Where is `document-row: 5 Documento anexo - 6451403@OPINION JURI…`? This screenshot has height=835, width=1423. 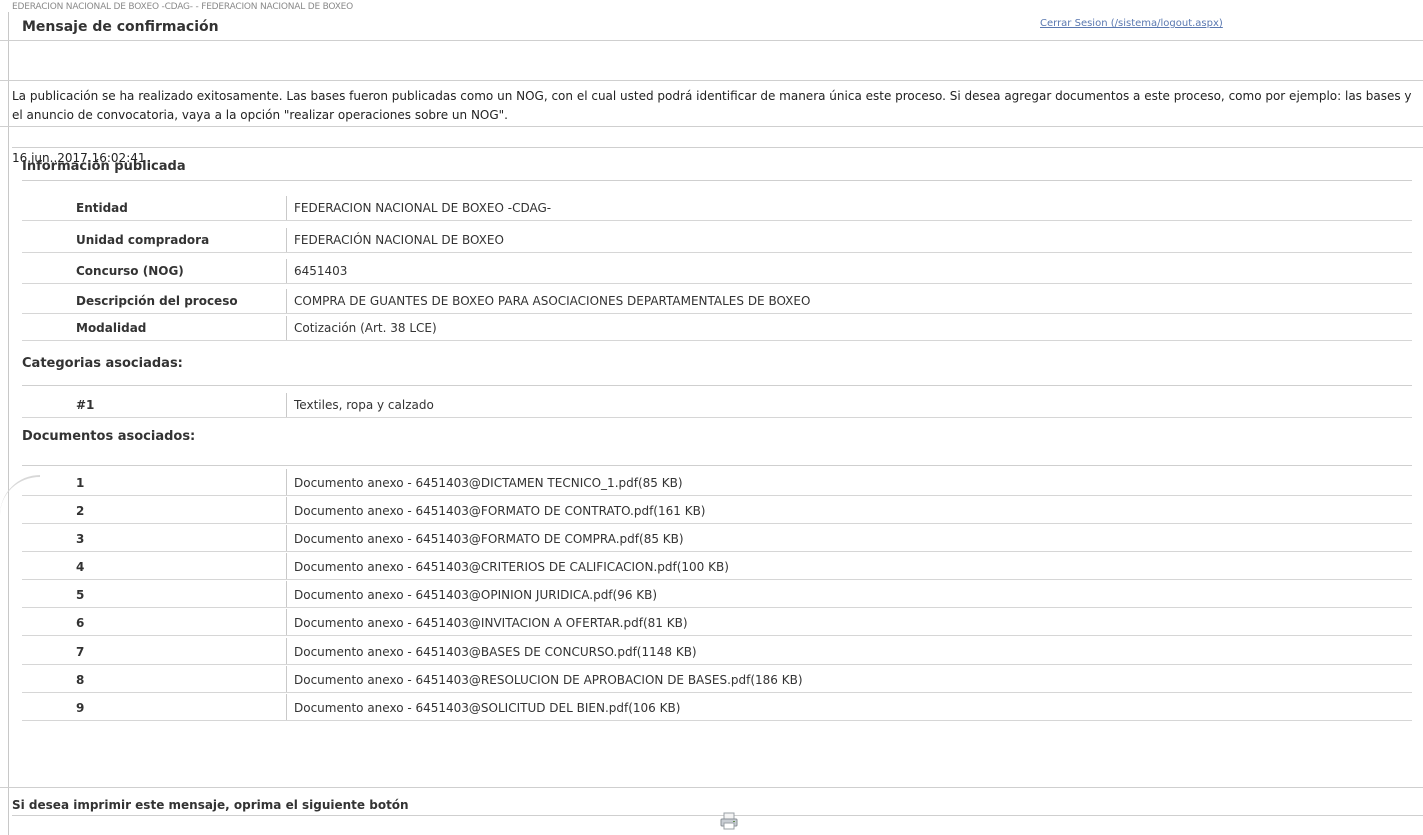
document-row: 5 Documento anexo - 6451403@OPINION JURI… is located at coordinates (717, 594).